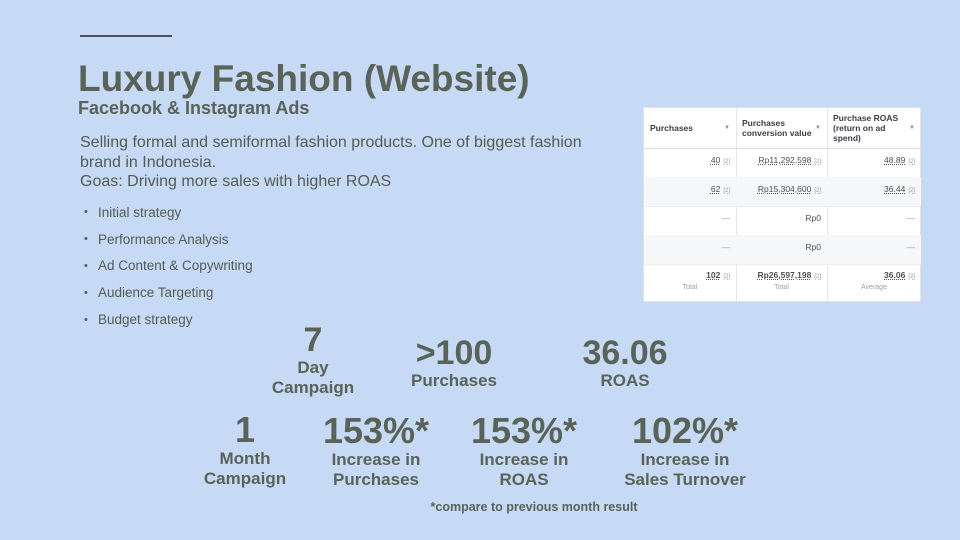 This screenshot has height=540, width=960. Describe the element at coordinates (685, 479) in the screenshot. I see `stat-label: Sales Turnover` at that location.